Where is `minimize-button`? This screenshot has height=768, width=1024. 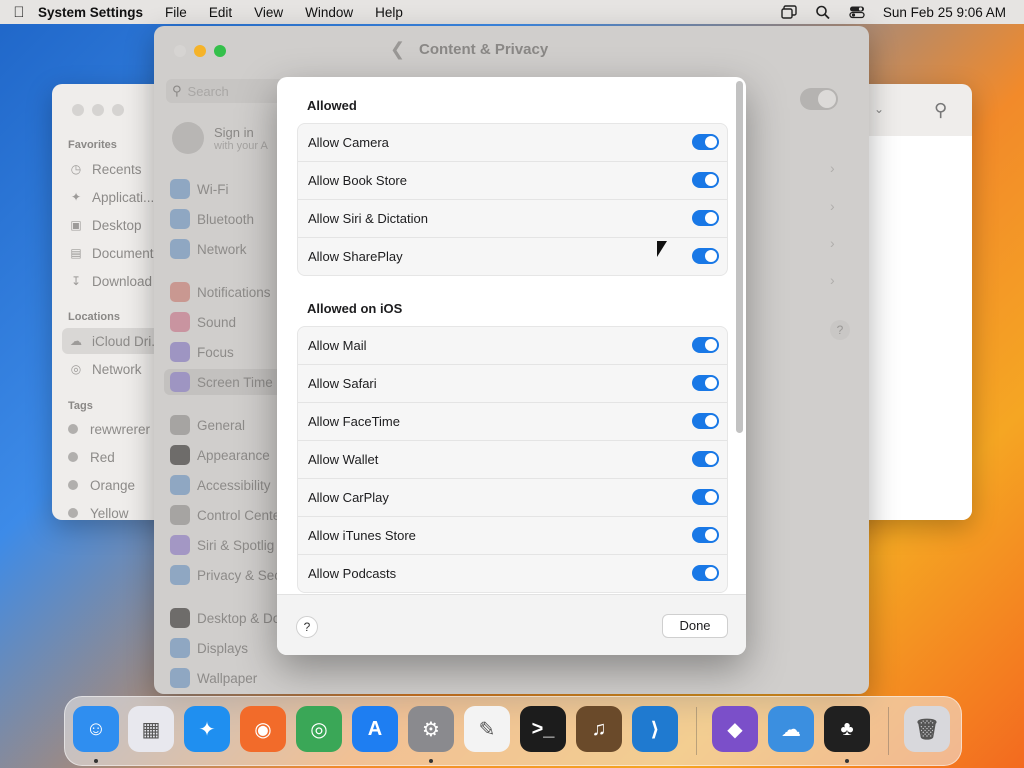
minimize-button is located at coordinates (200, 51).